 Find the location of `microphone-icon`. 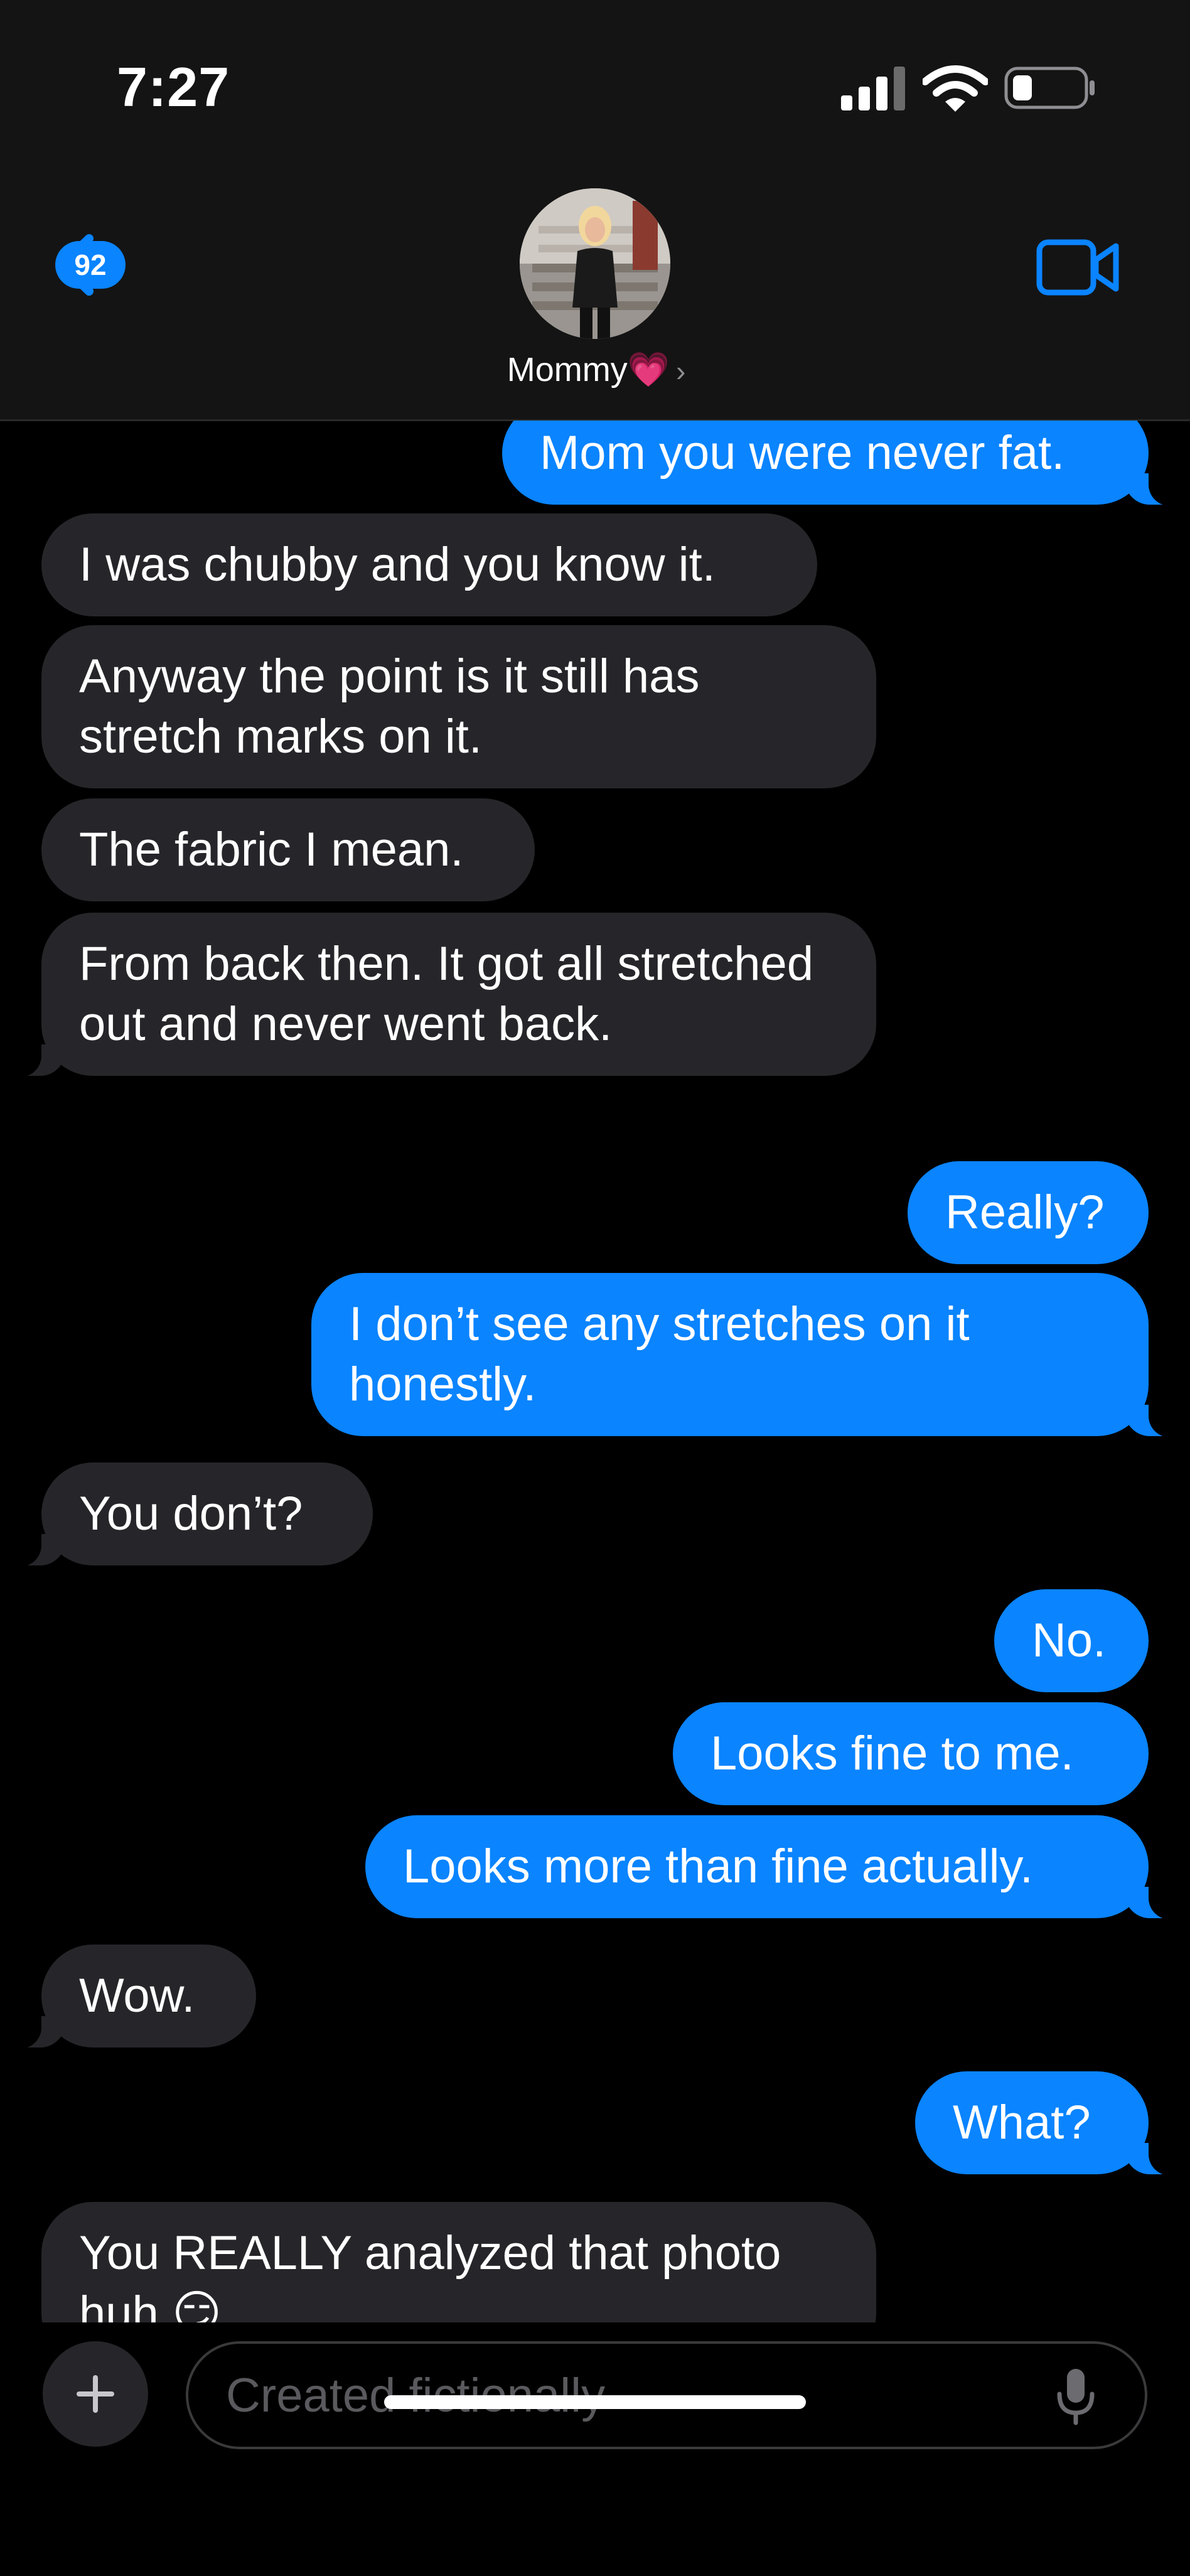

microphone-icon is located at coordinates (1075, 2396).